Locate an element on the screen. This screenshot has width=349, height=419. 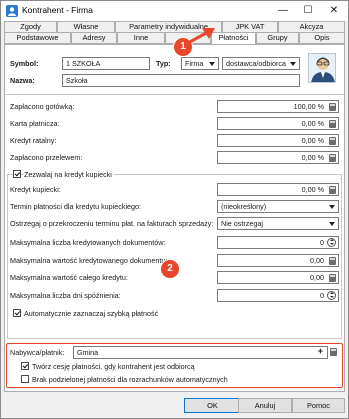
card-percent-input: 0,00 % is located at coordinates (278, 123).